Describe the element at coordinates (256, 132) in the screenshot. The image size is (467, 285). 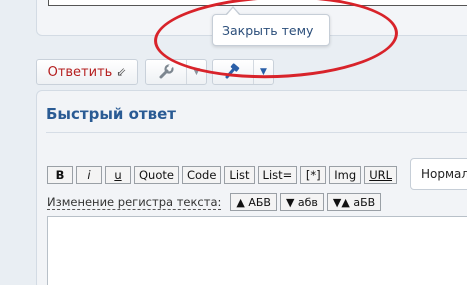
I see `quick-reply-divider` at that location.